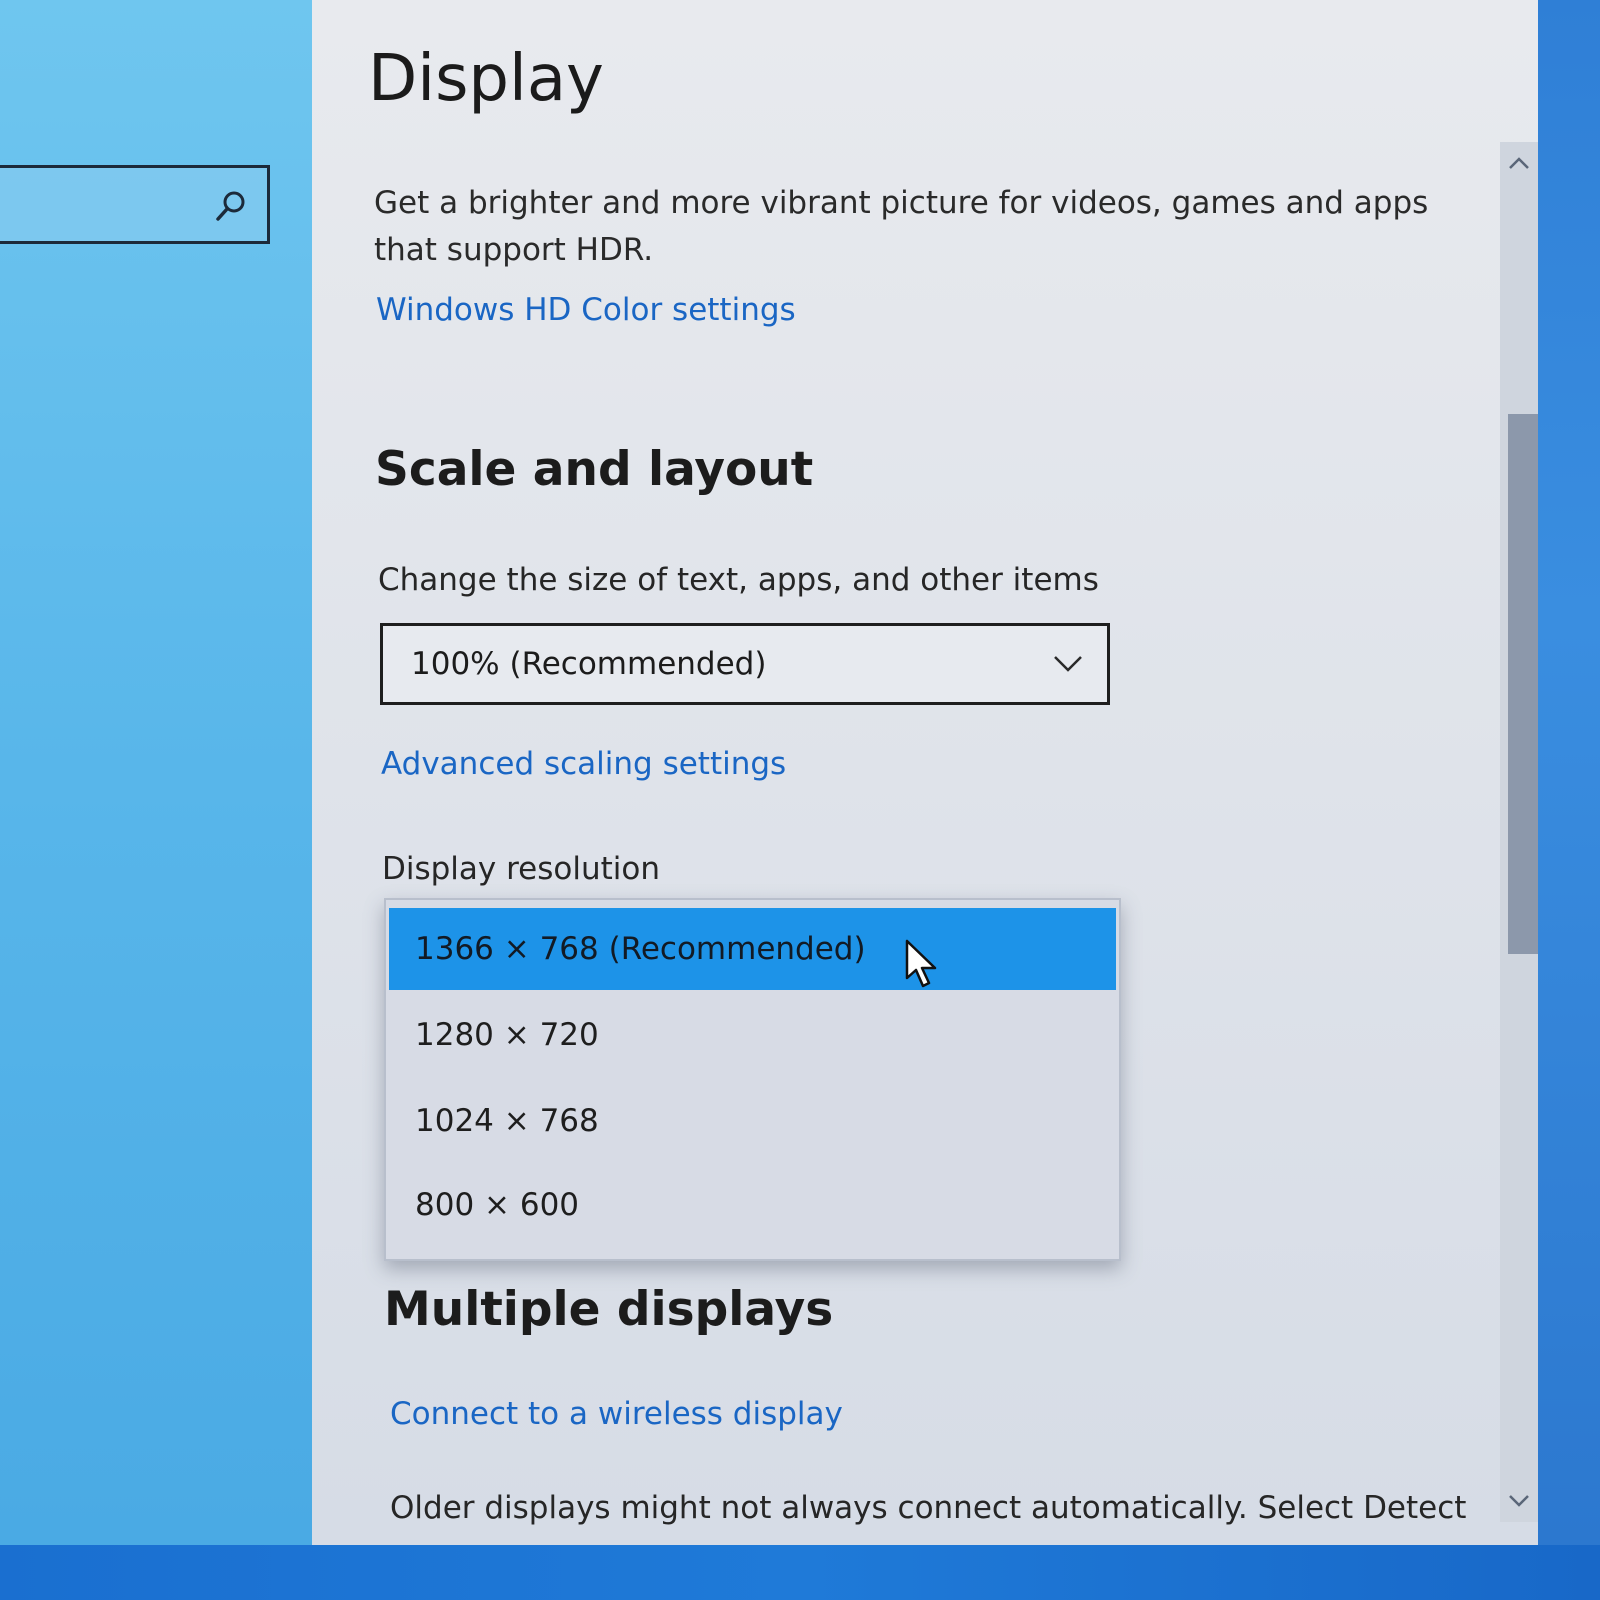 The image size is (1600, 1600). Describe the element at coordinates (583, 764) in the screenshot. I see `advanced-scaling-settings-link: Advanced scaling settings` at that location.